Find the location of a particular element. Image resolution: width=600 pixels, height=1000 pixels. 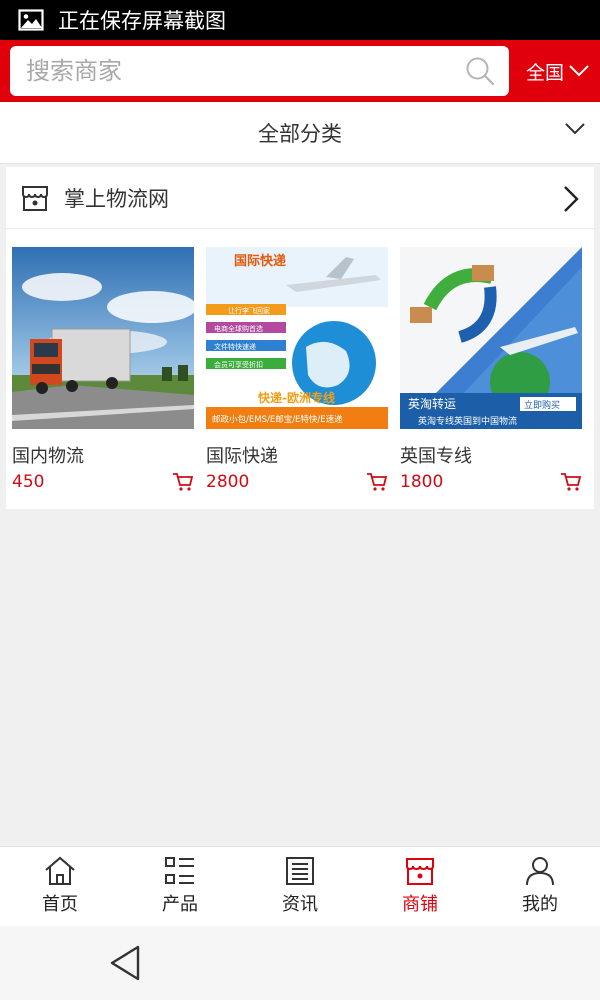

system-nav-bar is located at coordinates (300, 963).